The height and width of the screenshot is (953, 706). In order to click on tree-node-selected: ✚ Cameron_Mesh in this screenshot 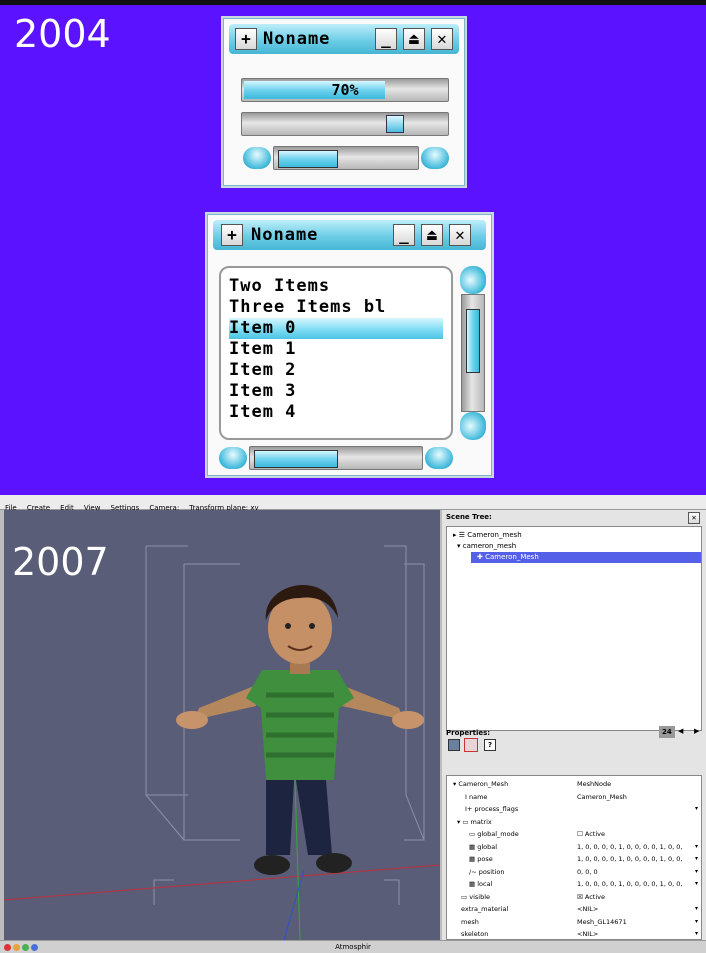, I will do `click(586, 557)`.